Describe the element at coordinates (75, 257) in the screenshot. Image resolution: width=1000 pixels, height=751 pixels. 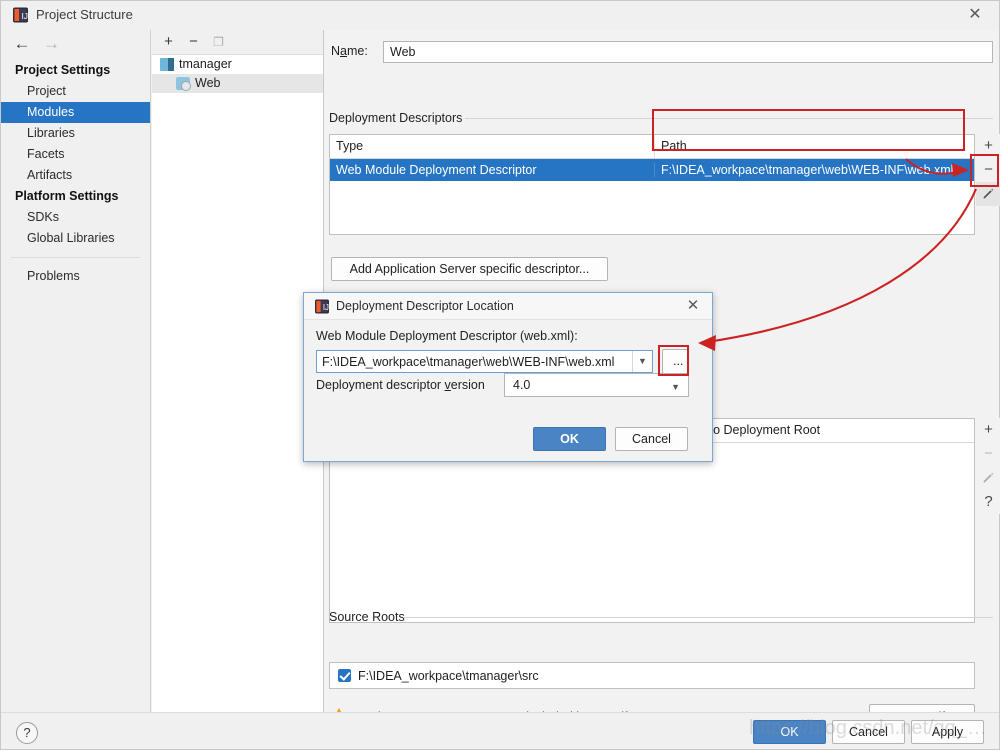
I see `sidebar-divider` at that location.